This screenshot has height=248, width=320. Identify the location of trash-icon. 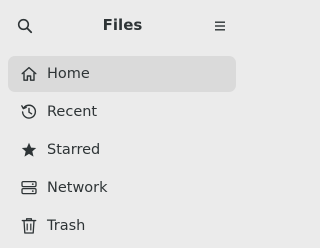
(29, 226).